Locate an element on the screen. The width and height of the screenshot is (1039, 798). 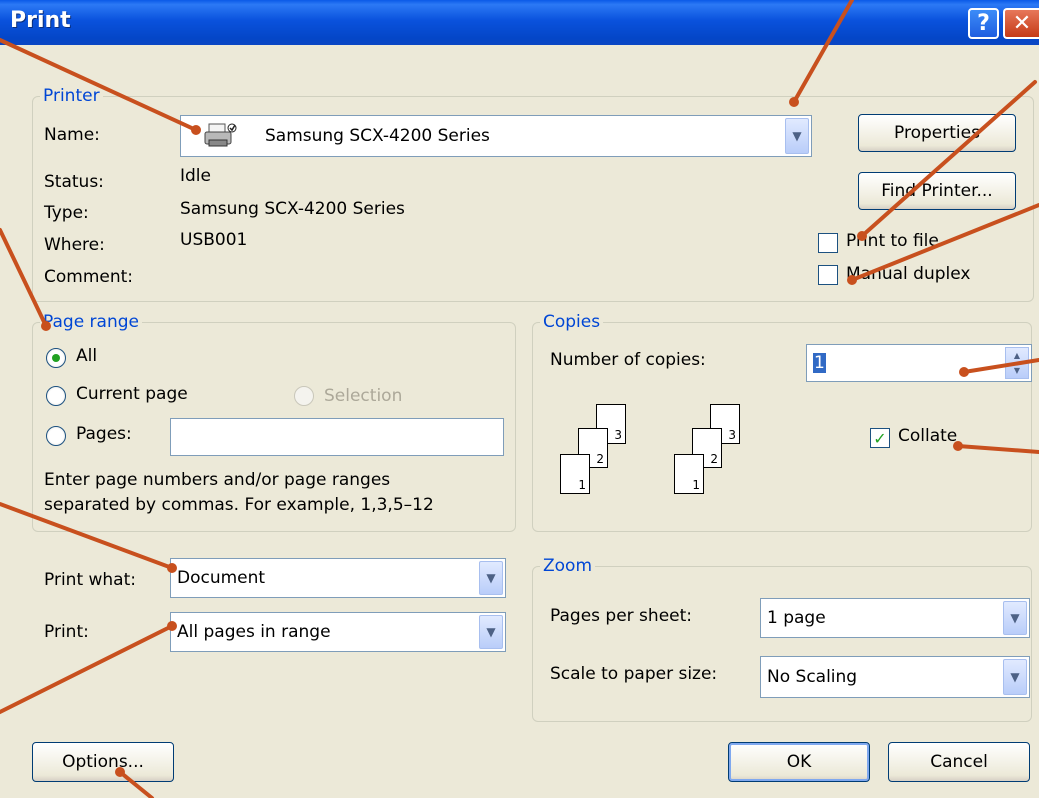
comment-label: Comment: is located at coordinates (89, 277).